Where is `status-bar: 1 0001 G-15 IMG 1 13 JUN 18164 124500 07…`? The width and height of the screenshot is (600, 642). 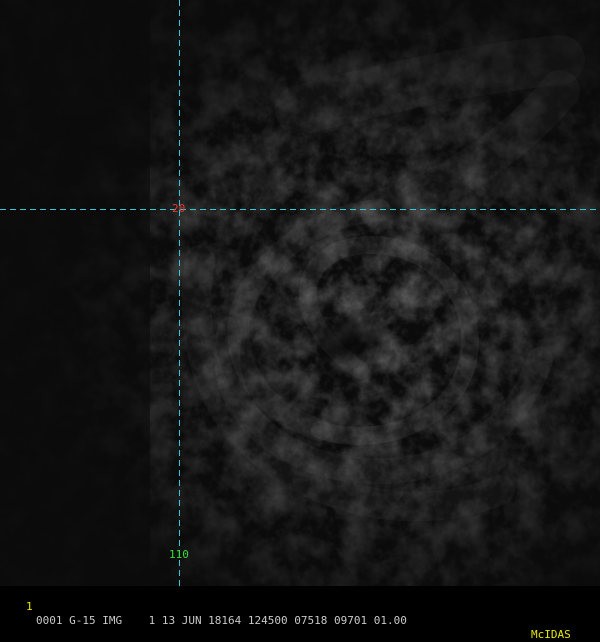
status-bar: 1 0001 G-15 IMG 1 13 JUN 18164 124500 07… is located at coordinates (300, 613).